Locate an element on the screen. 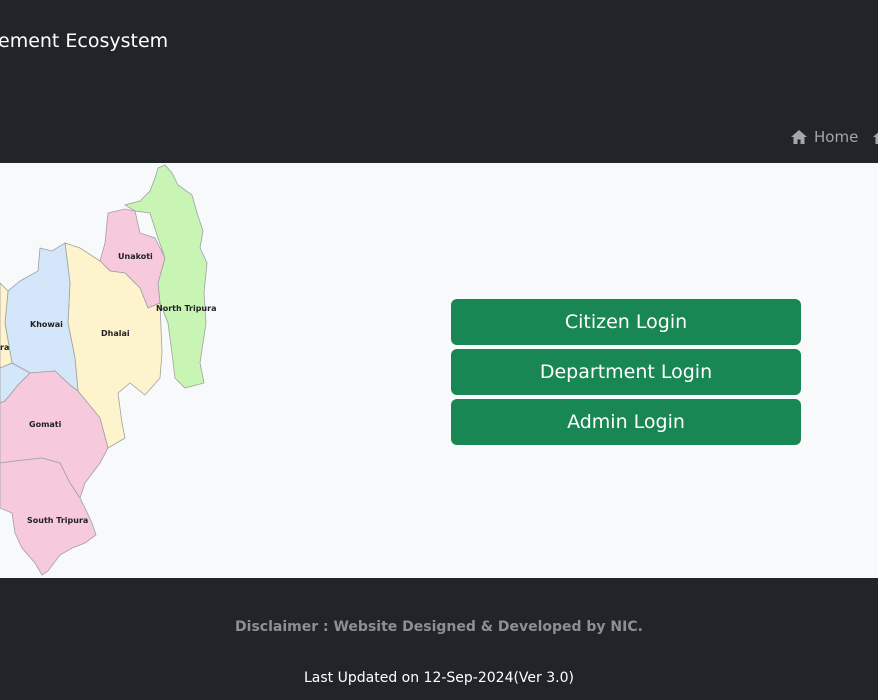 The height and width of the screenshot is (700, 878). footer-last-updated: Last Updated on 12-Sep-2024(Ver 3.0) is located at coordinates (439, 678).